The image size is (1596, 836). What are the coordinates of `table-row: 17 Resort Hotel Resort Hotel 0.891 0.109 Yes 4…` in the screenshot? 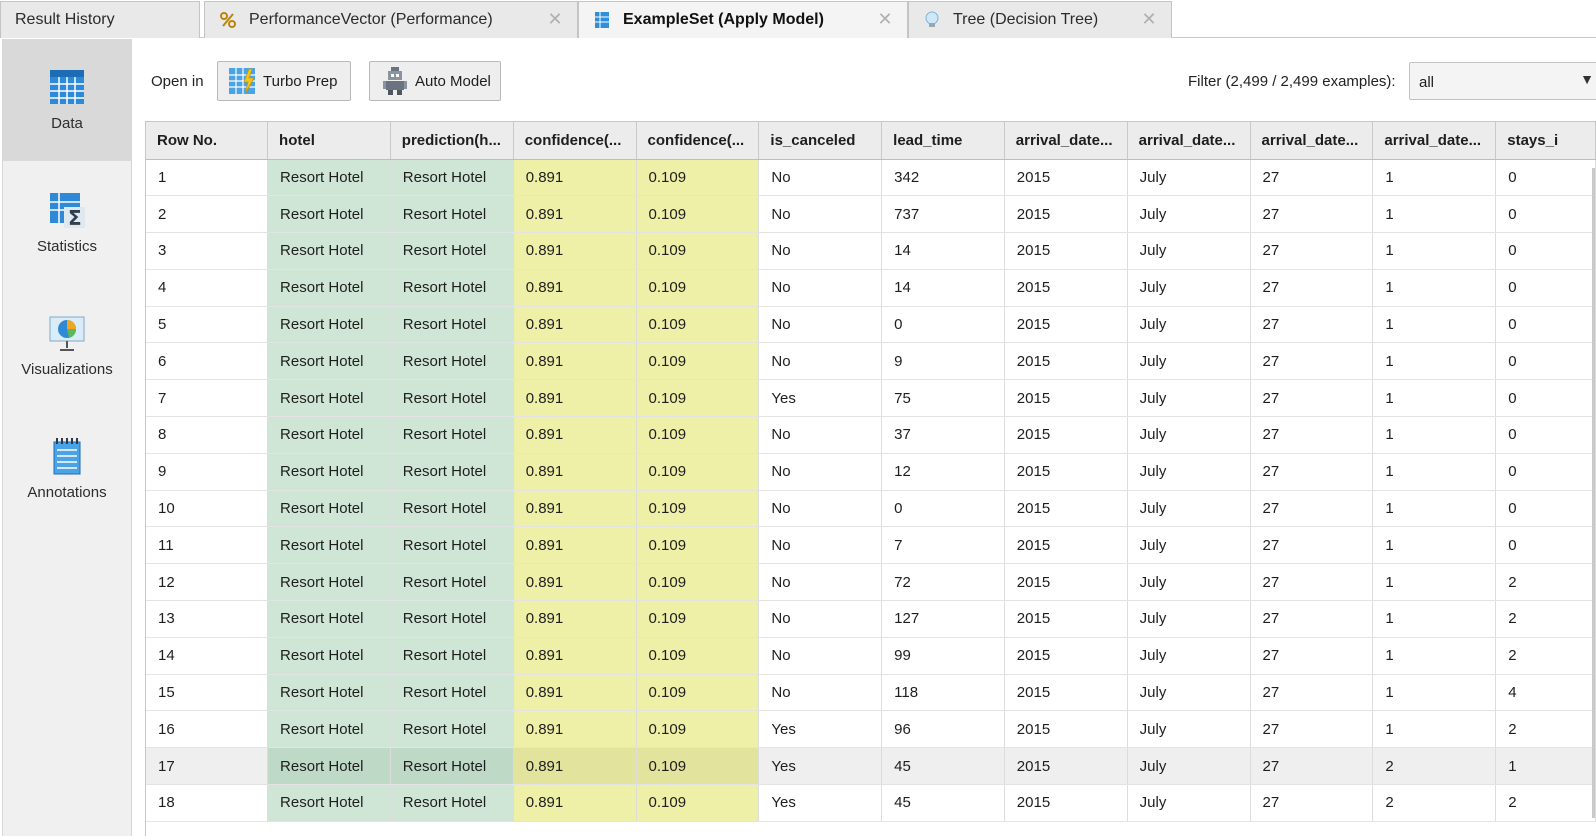 It's located at (871, 766).